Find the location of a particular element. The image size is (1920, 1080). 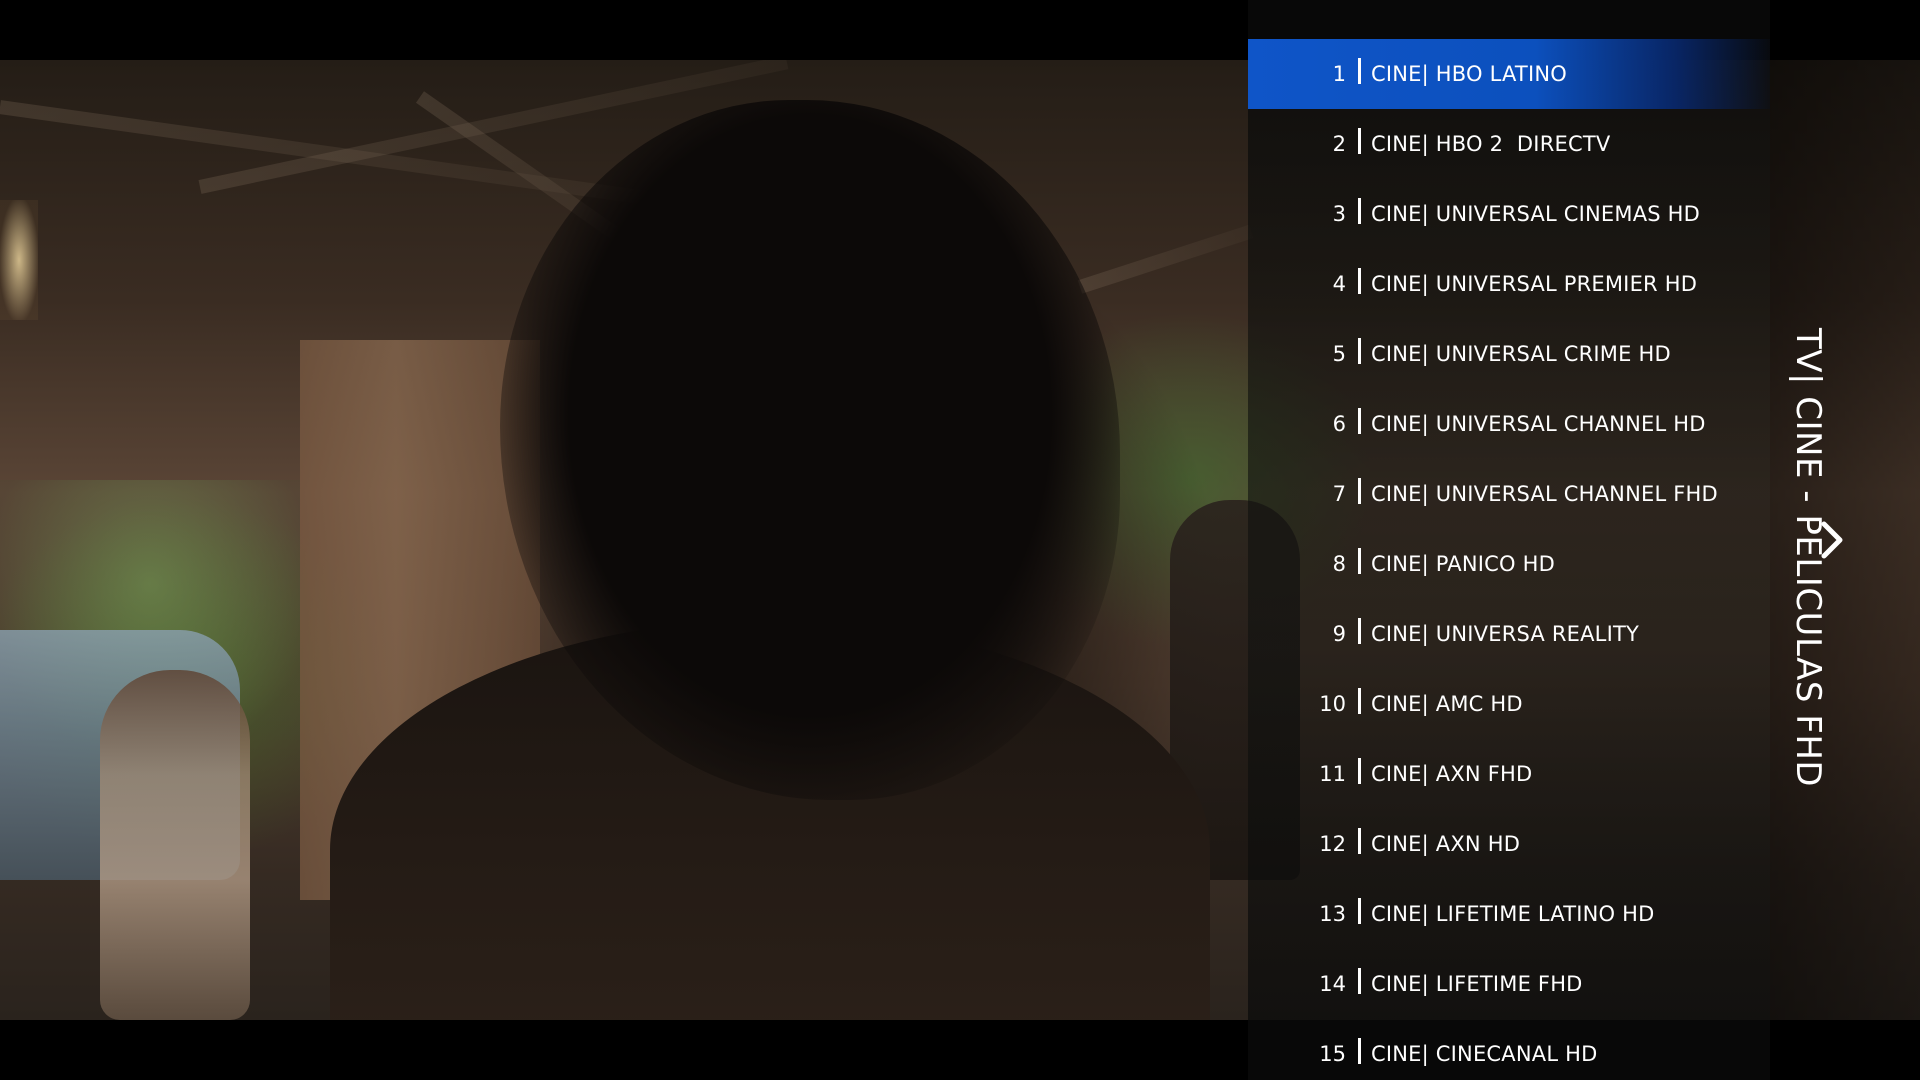

channel-item: 3 CINE| UNIVERSAL CINEMAS HD is located at coordinates (1509, 214).